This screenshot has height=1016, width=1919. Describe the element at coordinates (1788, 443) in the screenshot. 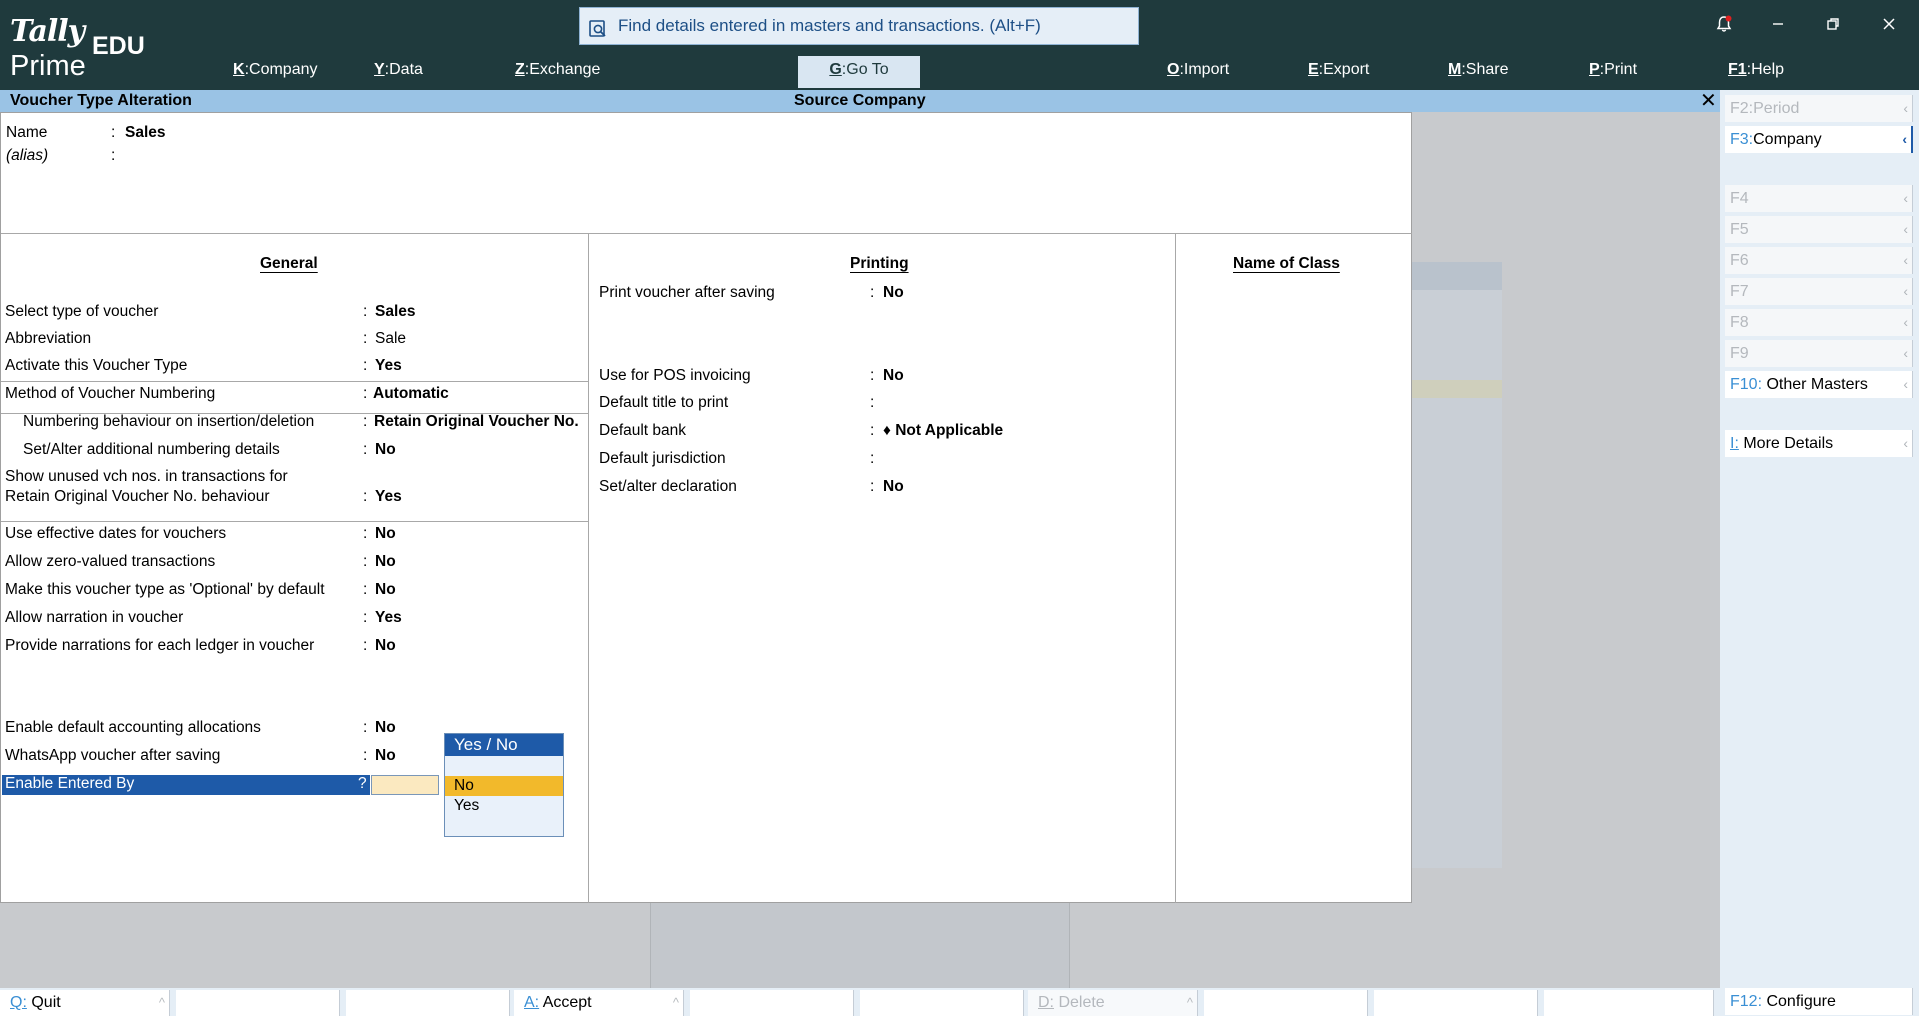

I see `button-label: More Details` at that location.